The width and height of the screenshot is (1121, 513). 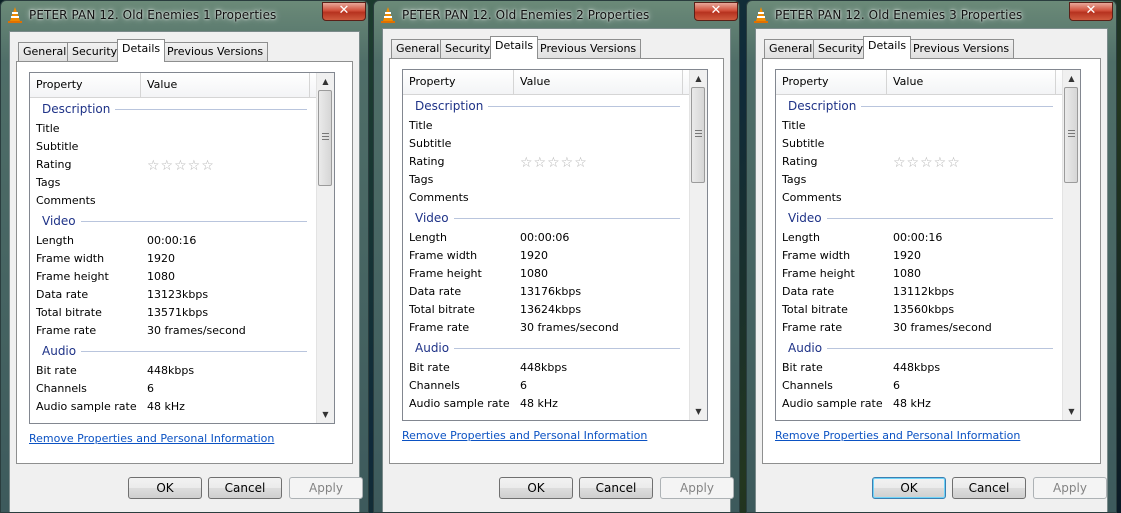 What do you see at coordinates (173, 295) in the screenshot?
I see `list-item: Data rate 13123kbps` at bounding box center [173, 295].